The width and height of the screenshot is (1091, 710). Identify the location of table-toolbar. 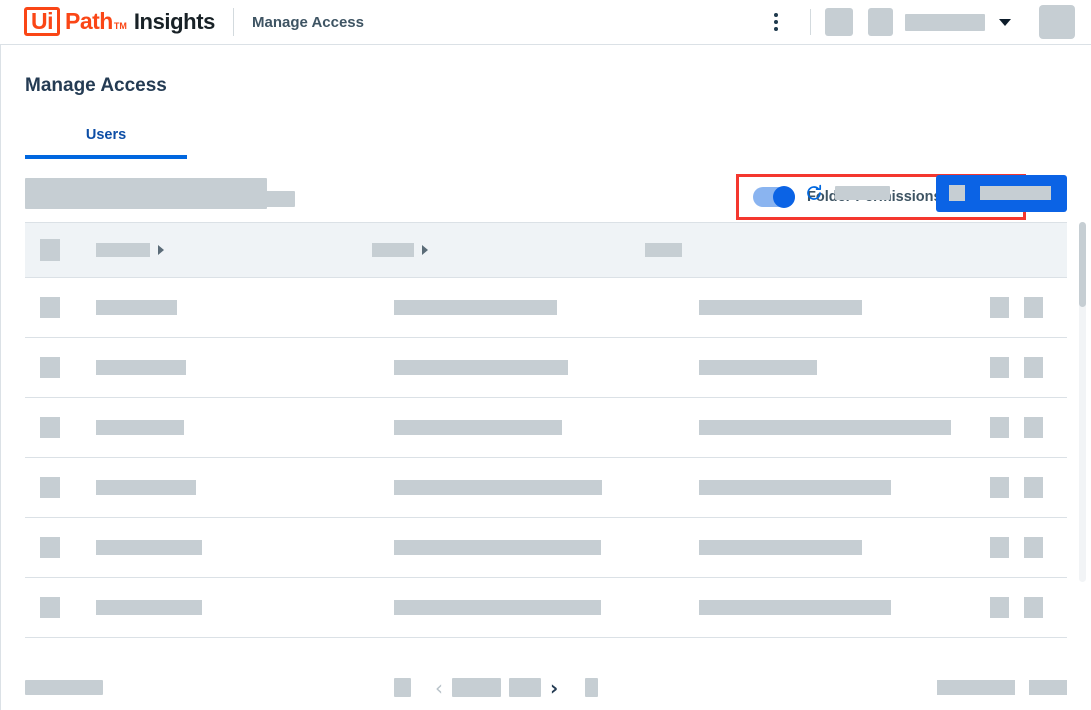
(546, 193).